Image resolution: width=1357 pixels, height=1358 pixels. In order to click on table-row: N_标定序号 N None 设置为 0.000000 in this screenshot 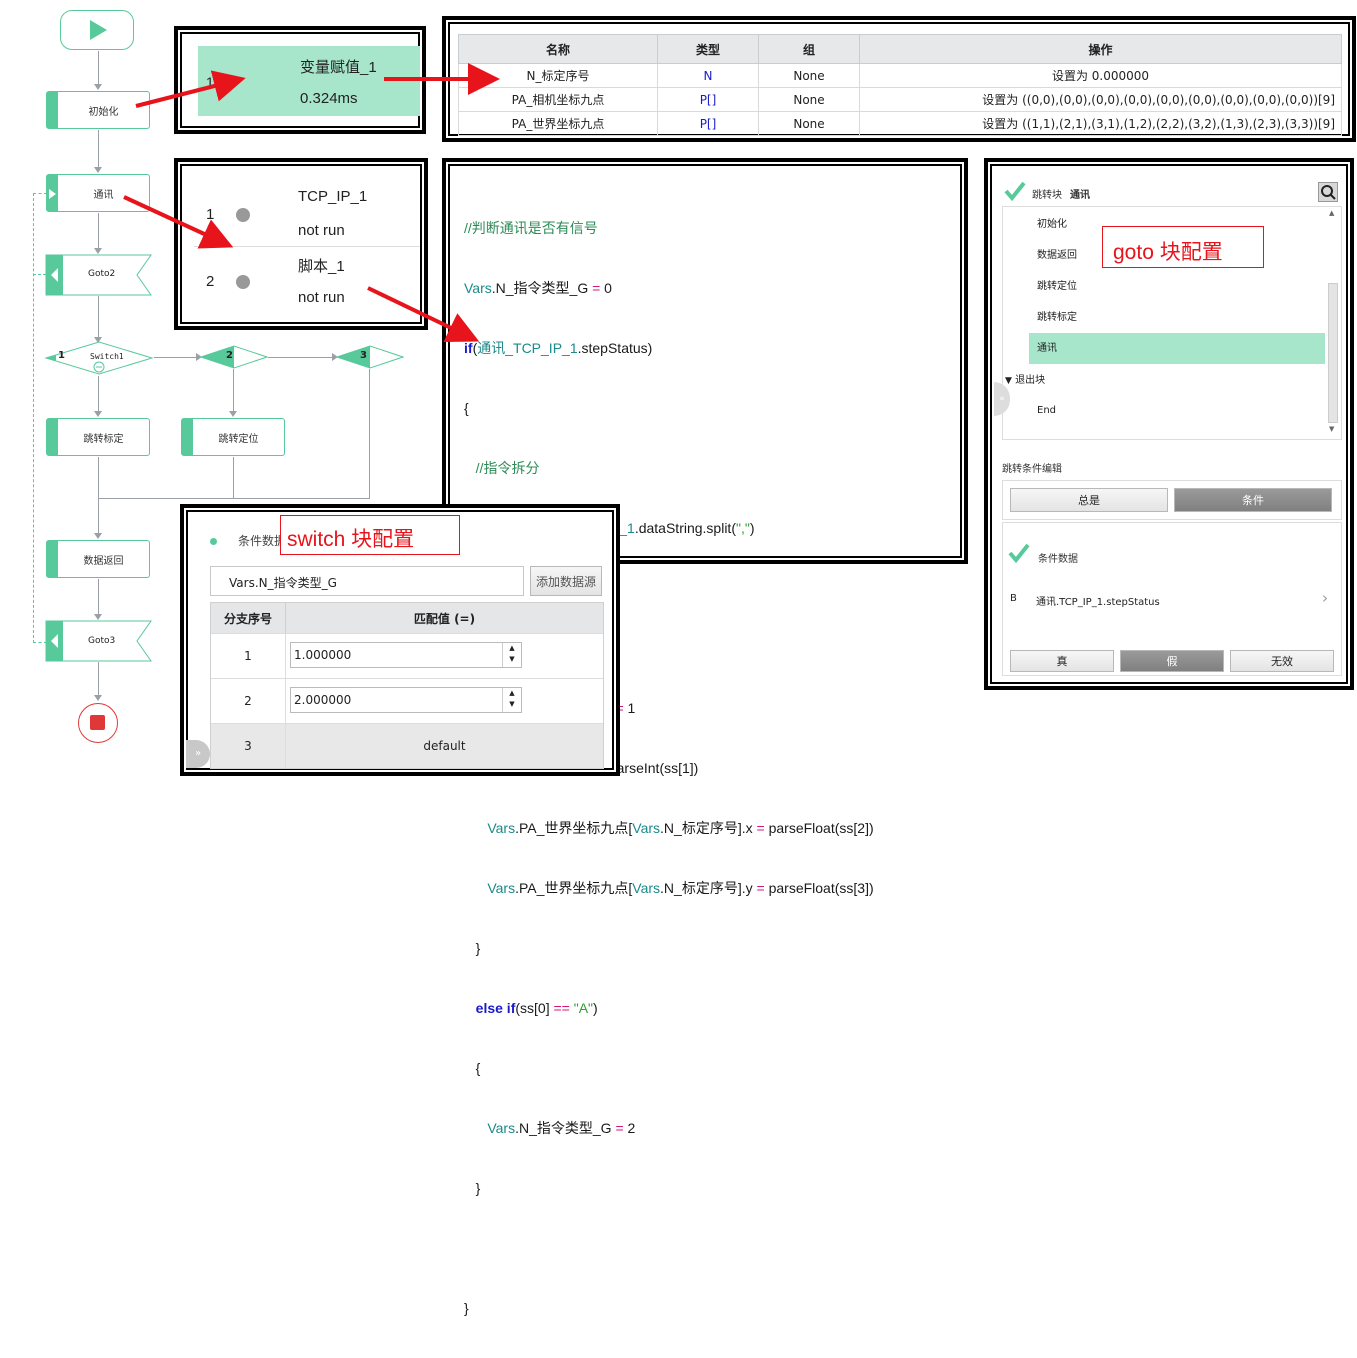, I will do `click(900, 75)`.